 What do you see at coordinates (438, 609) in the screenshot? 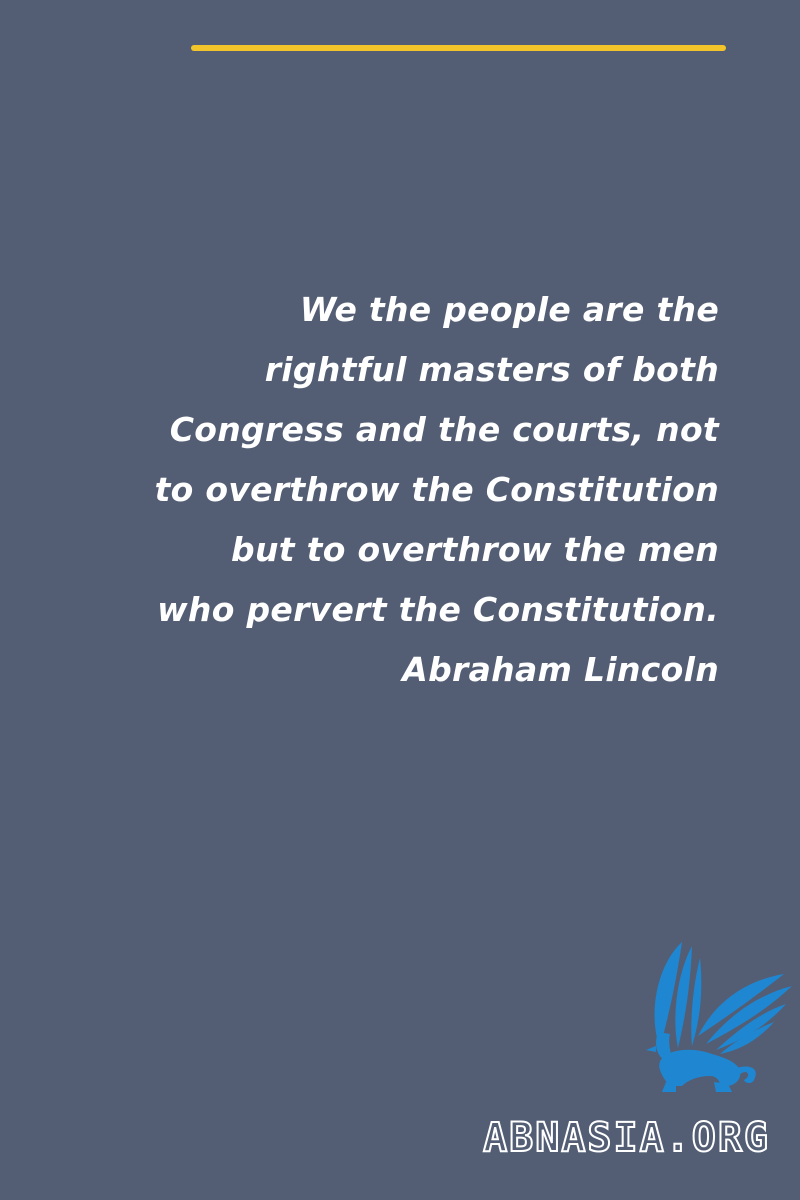
I see `quote-line: who pervert the Constitution.` at bounding box center [438, 609].